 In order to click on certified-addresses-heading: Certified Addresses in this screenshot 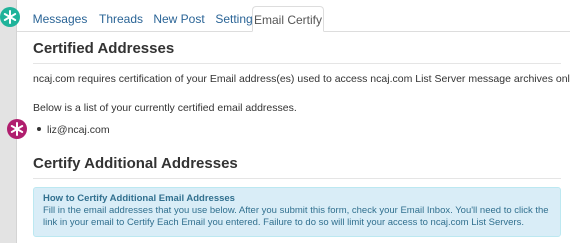, I will do `click(104, 48)`.